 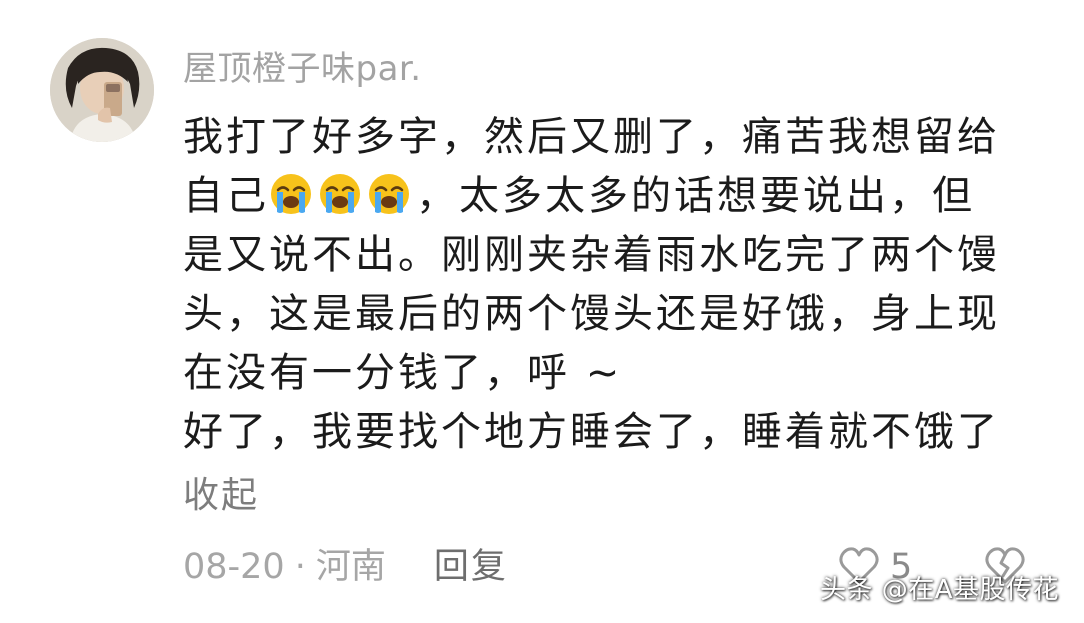 What do you see at coordinates (403, 373) in the screenshot?
I see `comment-line: 在没有一分钱了，呼 ~` at bounding box center [403, 373].